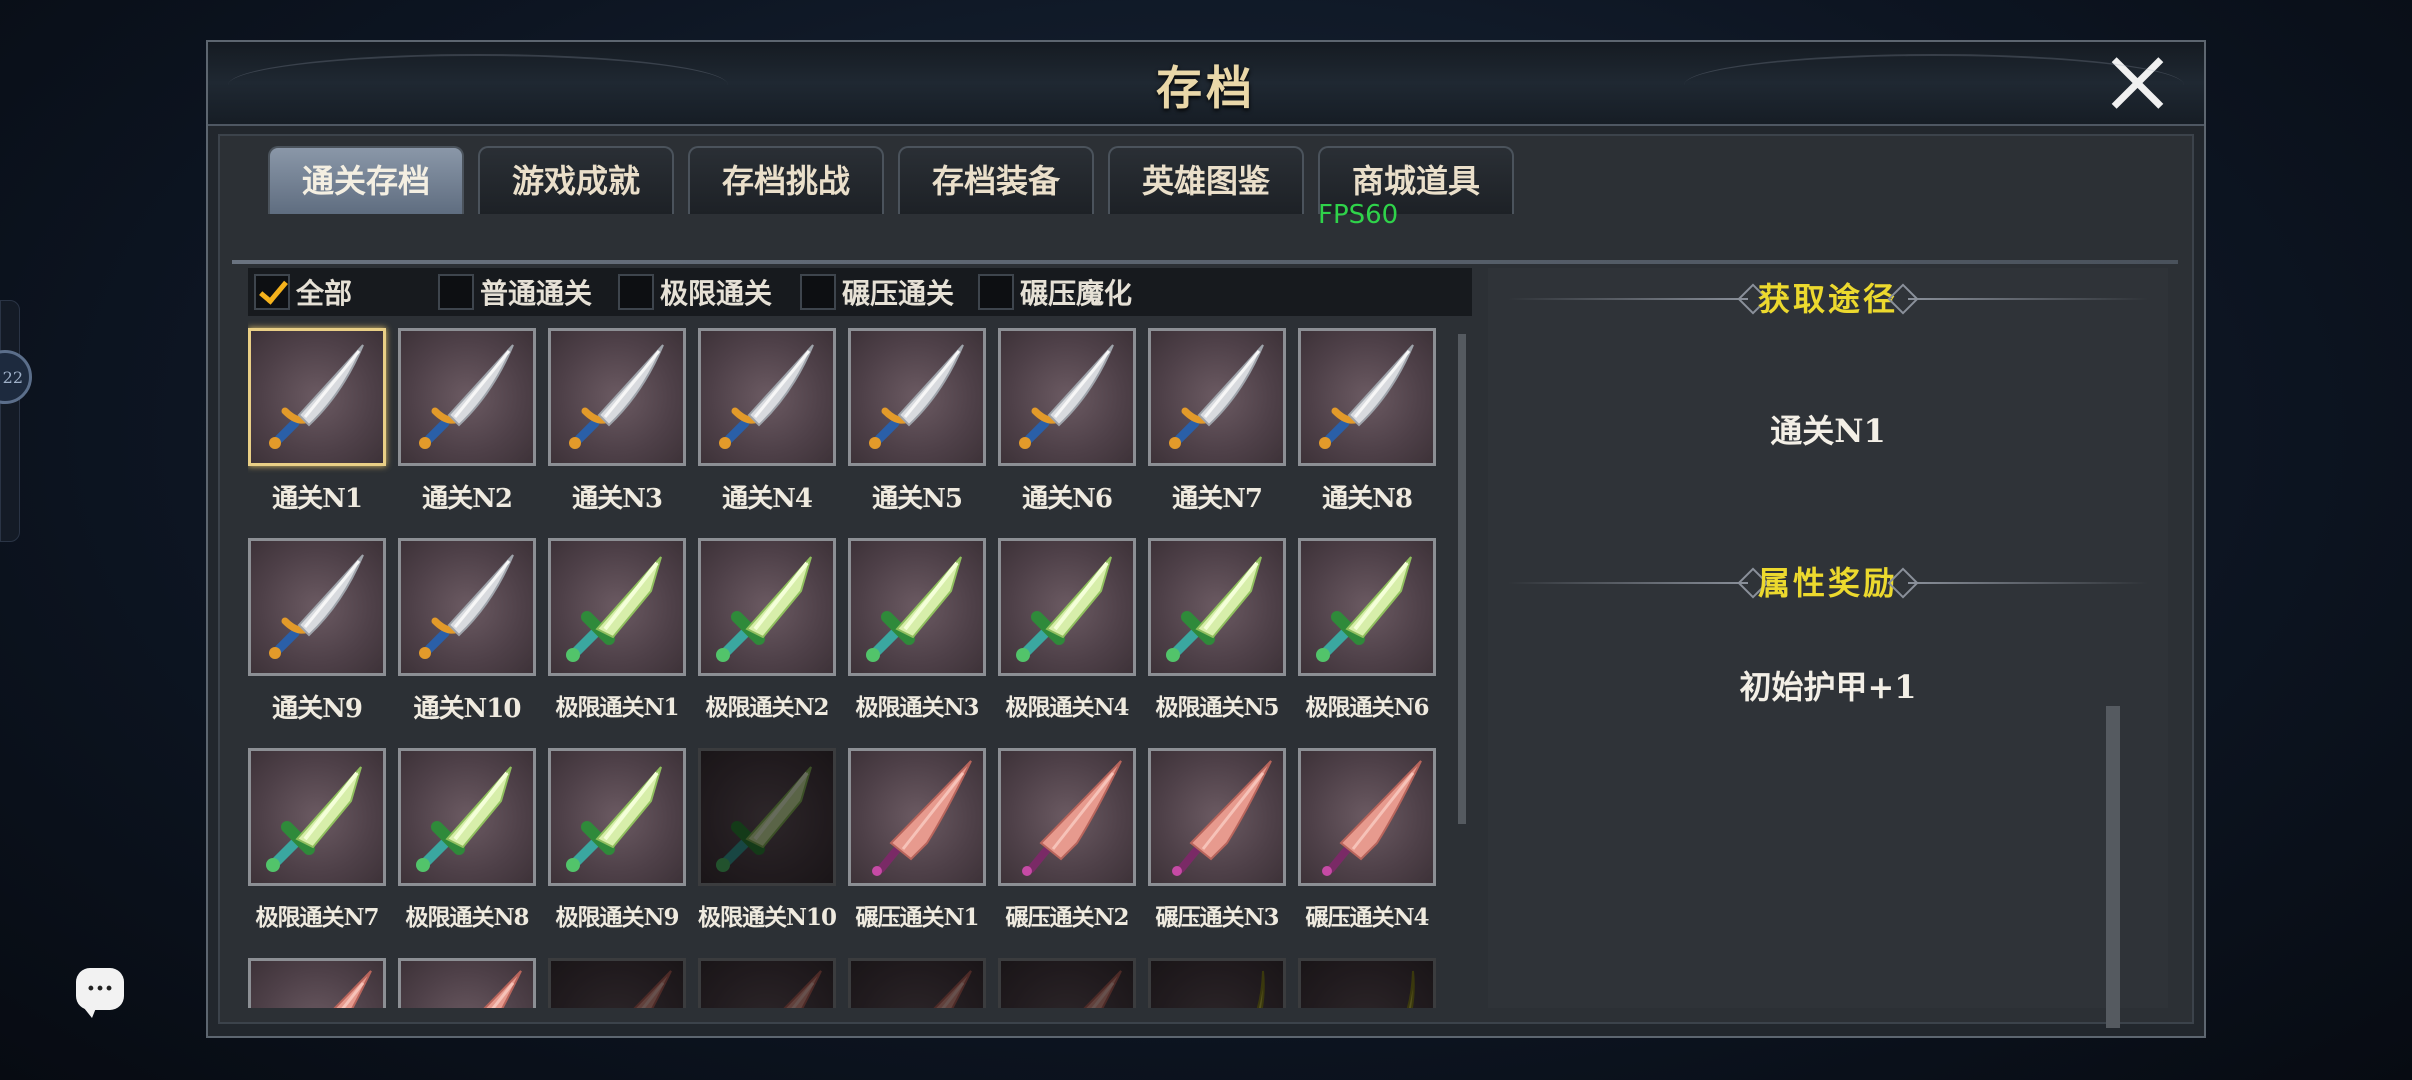 Image resolution: width=2412 pixels, height=1080 pixels. Describe the element at coordinates (576, 180) in the screenshot. I see `tab-achievements: 游戏成就` at that location.